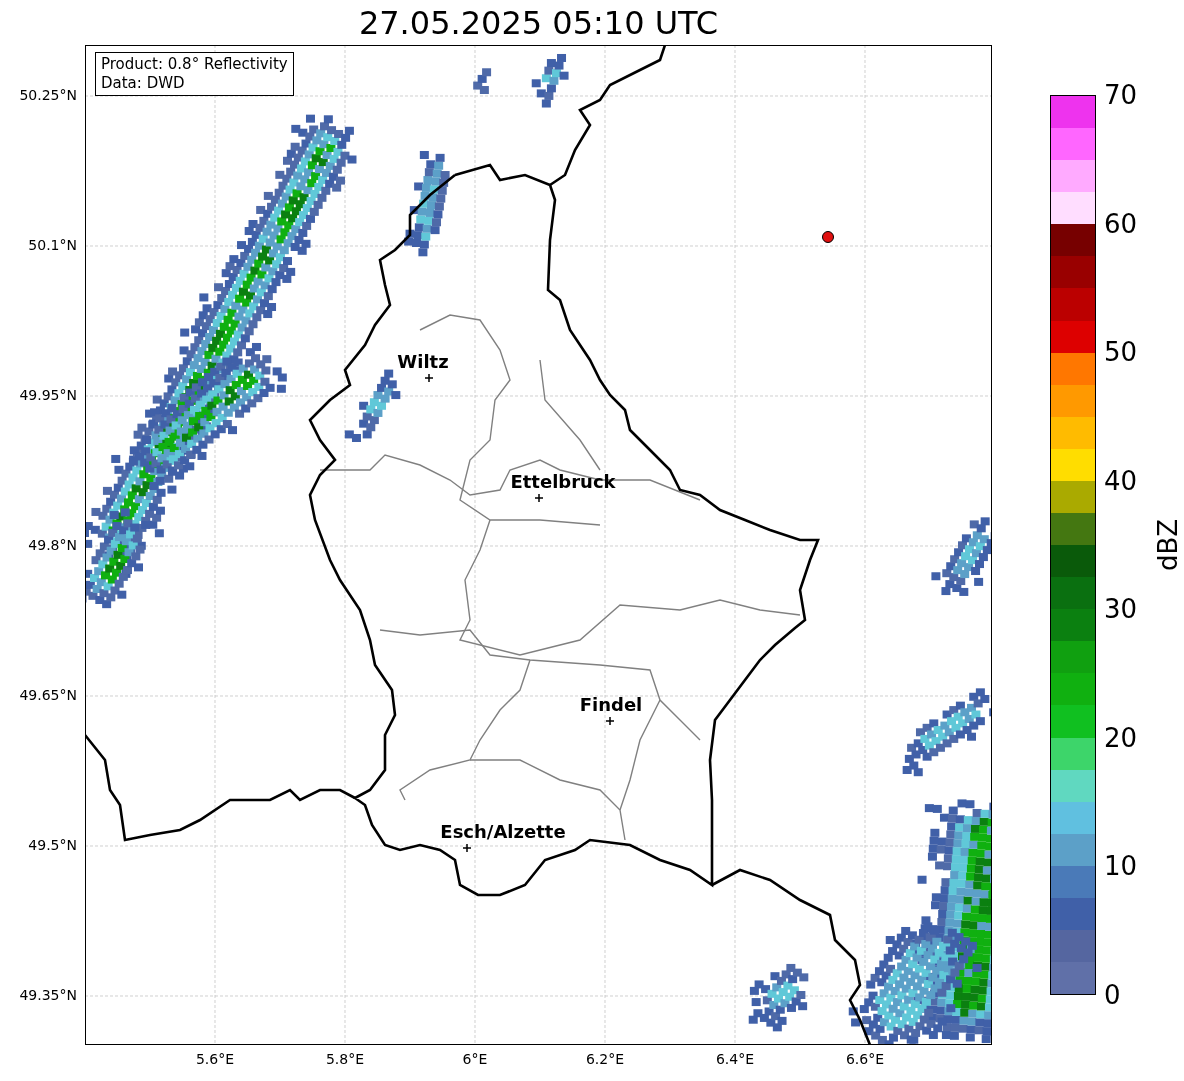 The image size is (1184, 1081). What do you see at coordinates (48, 395) in the screenshot?
I see `latitude-tick-label: 49.95°N` at bounding box center [48, 395].